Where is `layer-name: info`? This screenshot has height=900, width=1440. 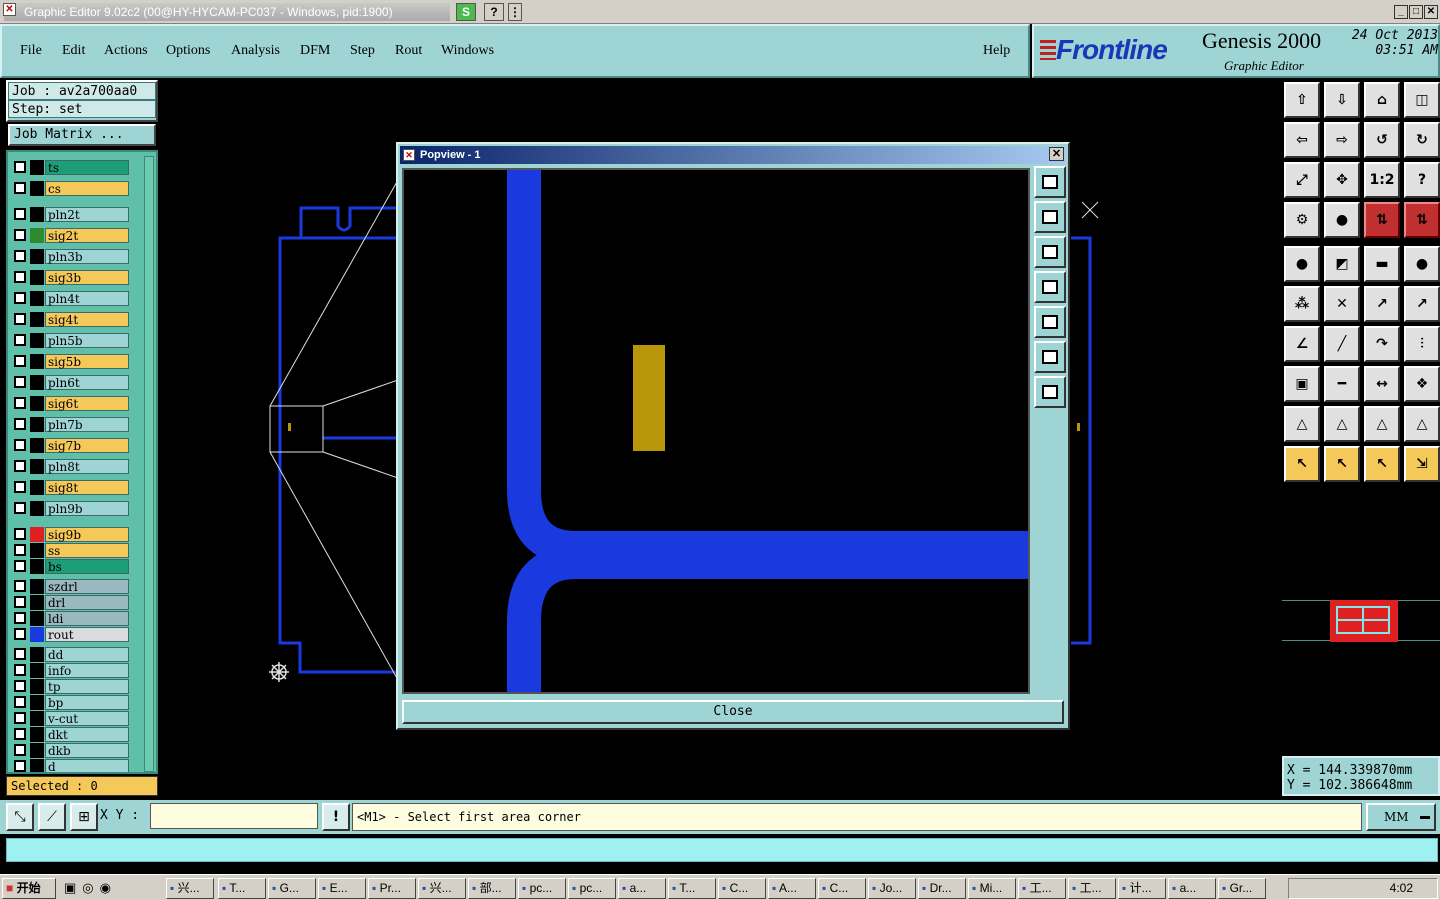
layer-name: info is located at coordinates (87, 670).